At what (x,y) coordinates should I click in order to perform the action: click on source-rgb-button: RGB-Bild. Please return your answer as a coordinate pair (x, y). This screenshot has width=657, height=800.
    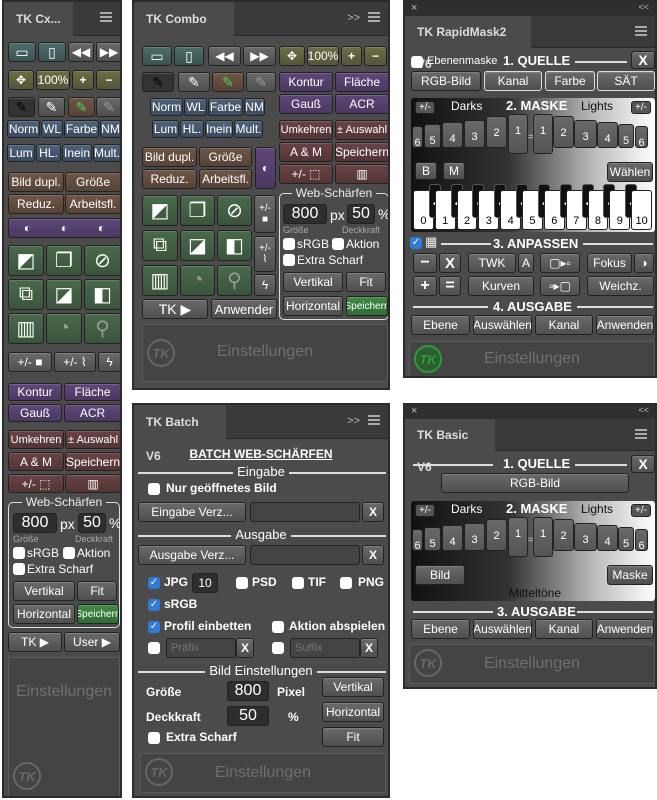
    Looking at the image, I should click on (535, 483).